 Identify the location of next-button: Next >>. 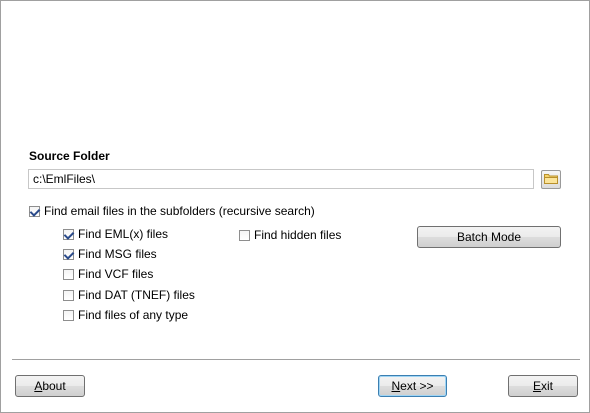
(412, 386).